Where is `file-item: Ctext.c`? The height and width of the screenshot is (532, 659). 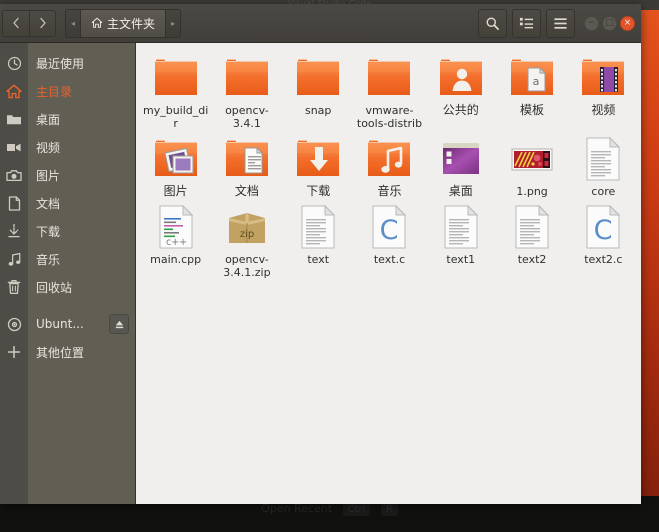 file-item: Ctext.c is located at coordinates (389, 239).